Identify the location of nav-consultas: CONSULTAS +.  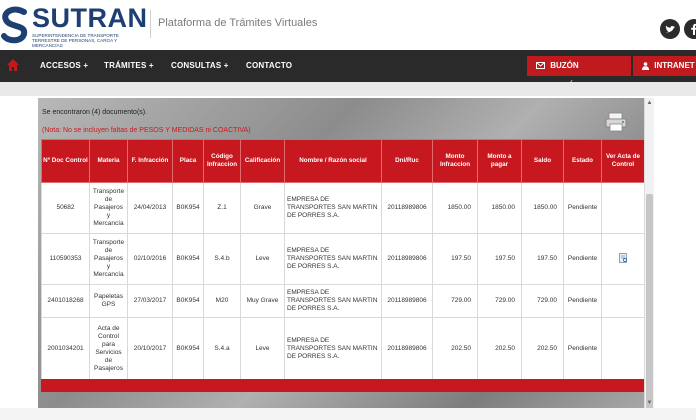
(200, 65).